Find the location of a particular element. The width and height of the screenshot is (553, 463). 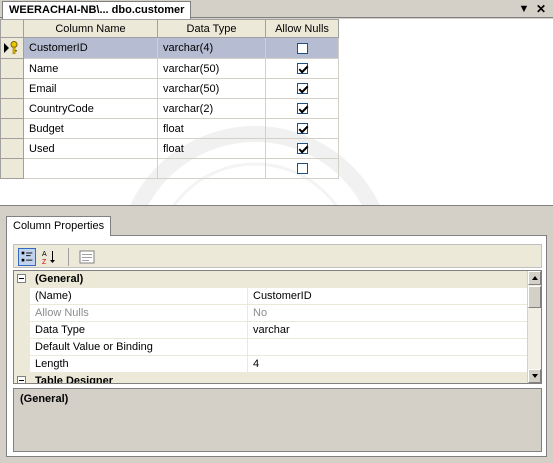

property-row: Allow Nulls No is located at coordinates (271, 313).